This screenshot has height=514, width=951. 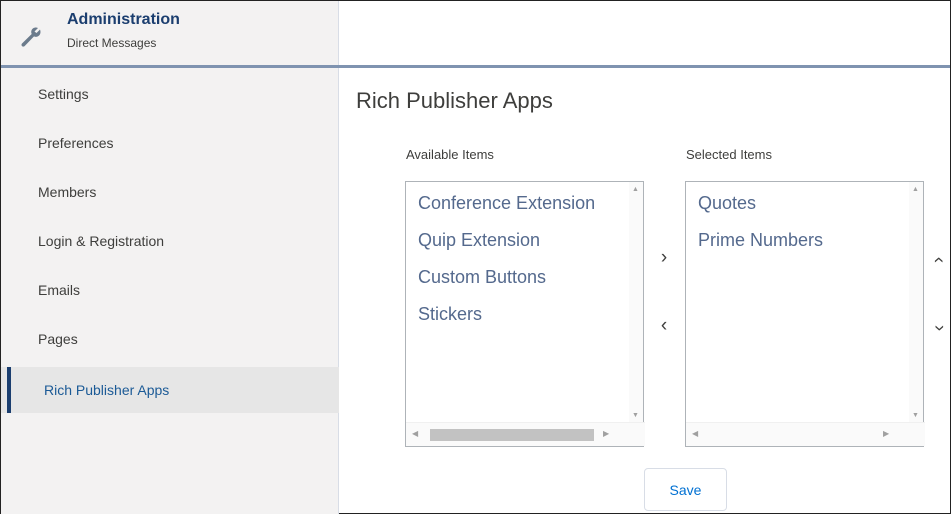 What do you see at coordinates (729, 154) in the screenshot?
I see `selected-items-label: Selected Items` at bounding box center [729, 154].